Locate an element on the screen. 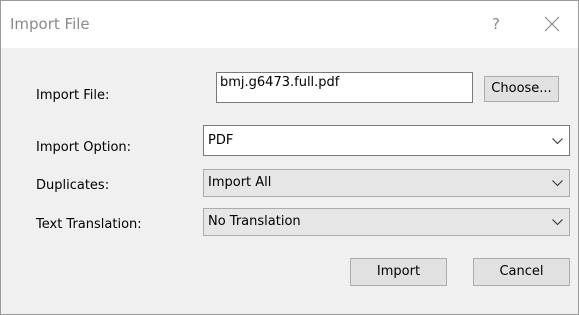  close-icon is located at coordinates (552, 24).